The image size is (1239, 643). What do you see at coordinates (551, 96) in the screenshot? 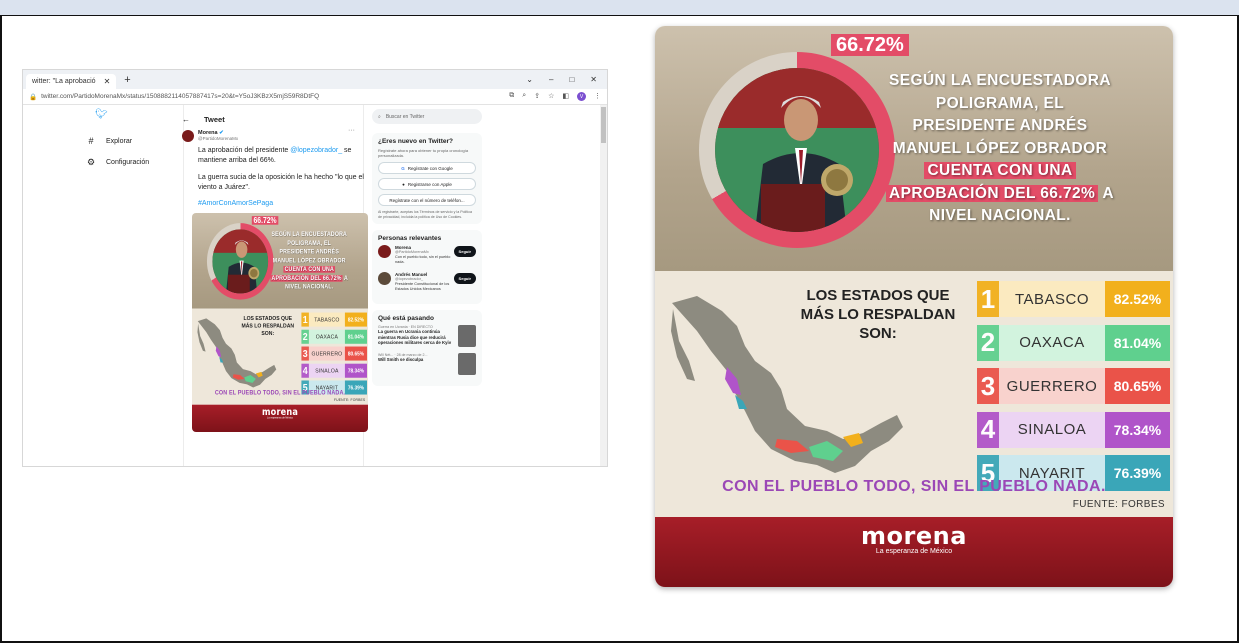
I see `bookmark-star-icon: ☆` at bounding box center [551, 96].